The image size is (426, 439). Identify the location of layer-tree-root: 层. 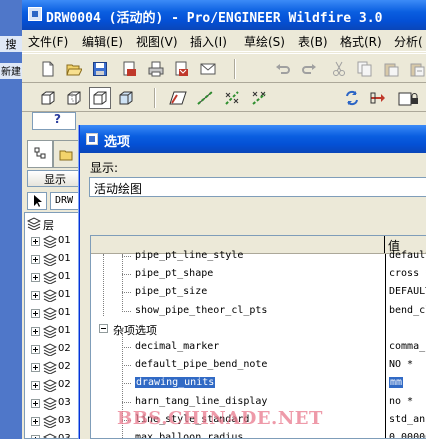
(53, 224).